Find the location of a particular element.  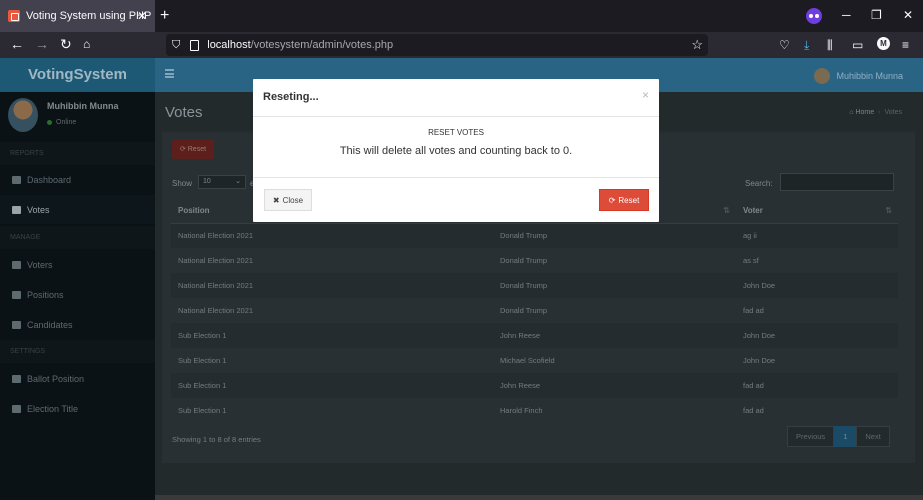

horizontal-scrollbar is located at coordinates (539, 497).